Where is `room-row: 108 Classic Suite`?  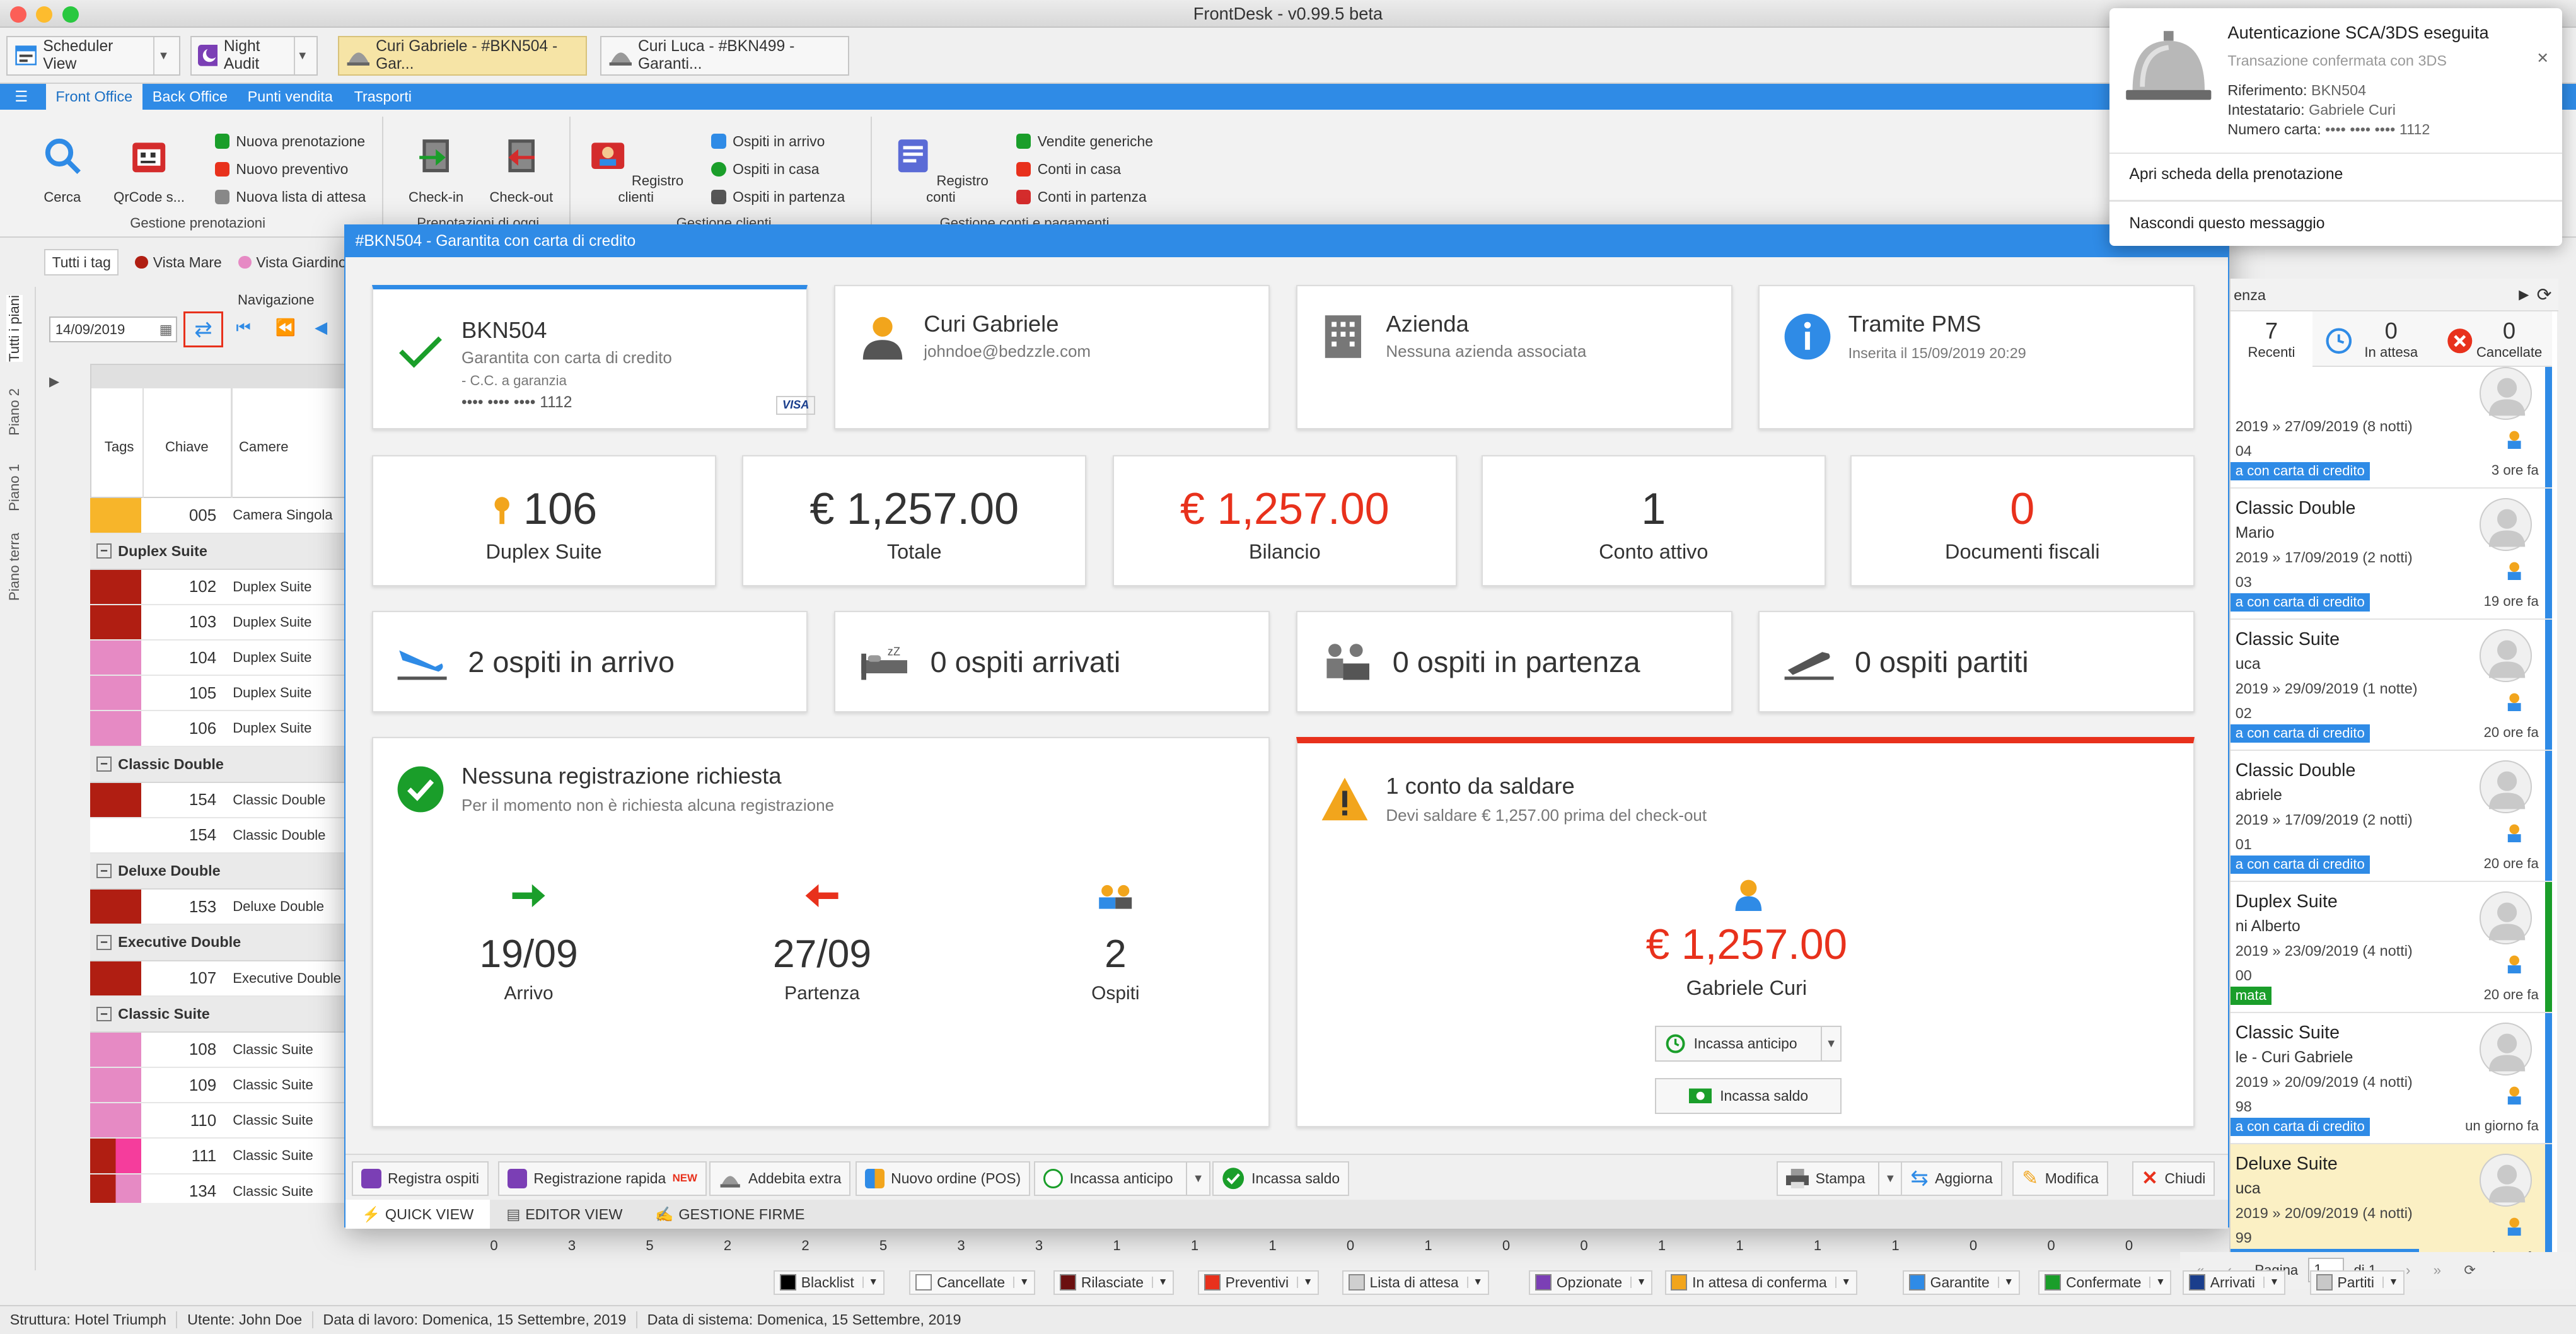
room-row: 108 Classic Suite is located at coordinates (221, 1050).